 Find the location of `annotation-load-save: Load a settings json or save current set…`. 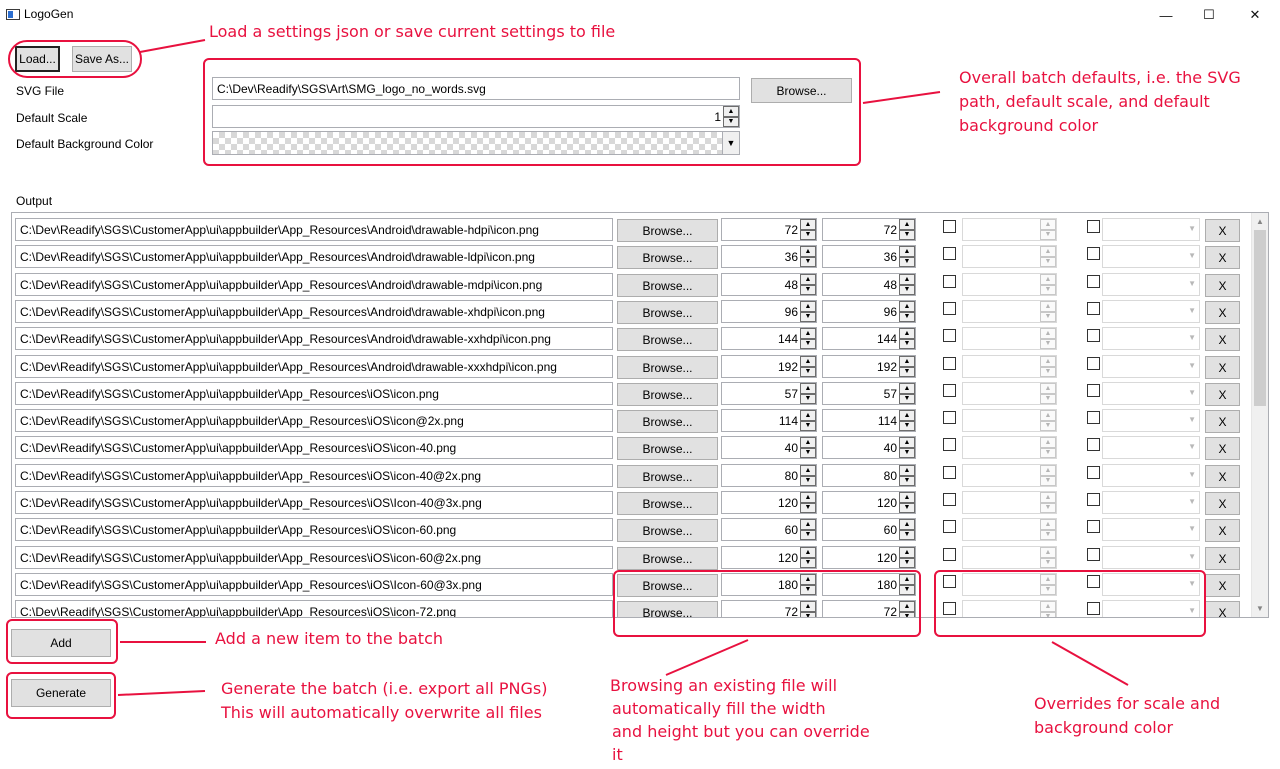

annotation-load-save: Load a settings json or save current set… is located at coordinates (412, 31).